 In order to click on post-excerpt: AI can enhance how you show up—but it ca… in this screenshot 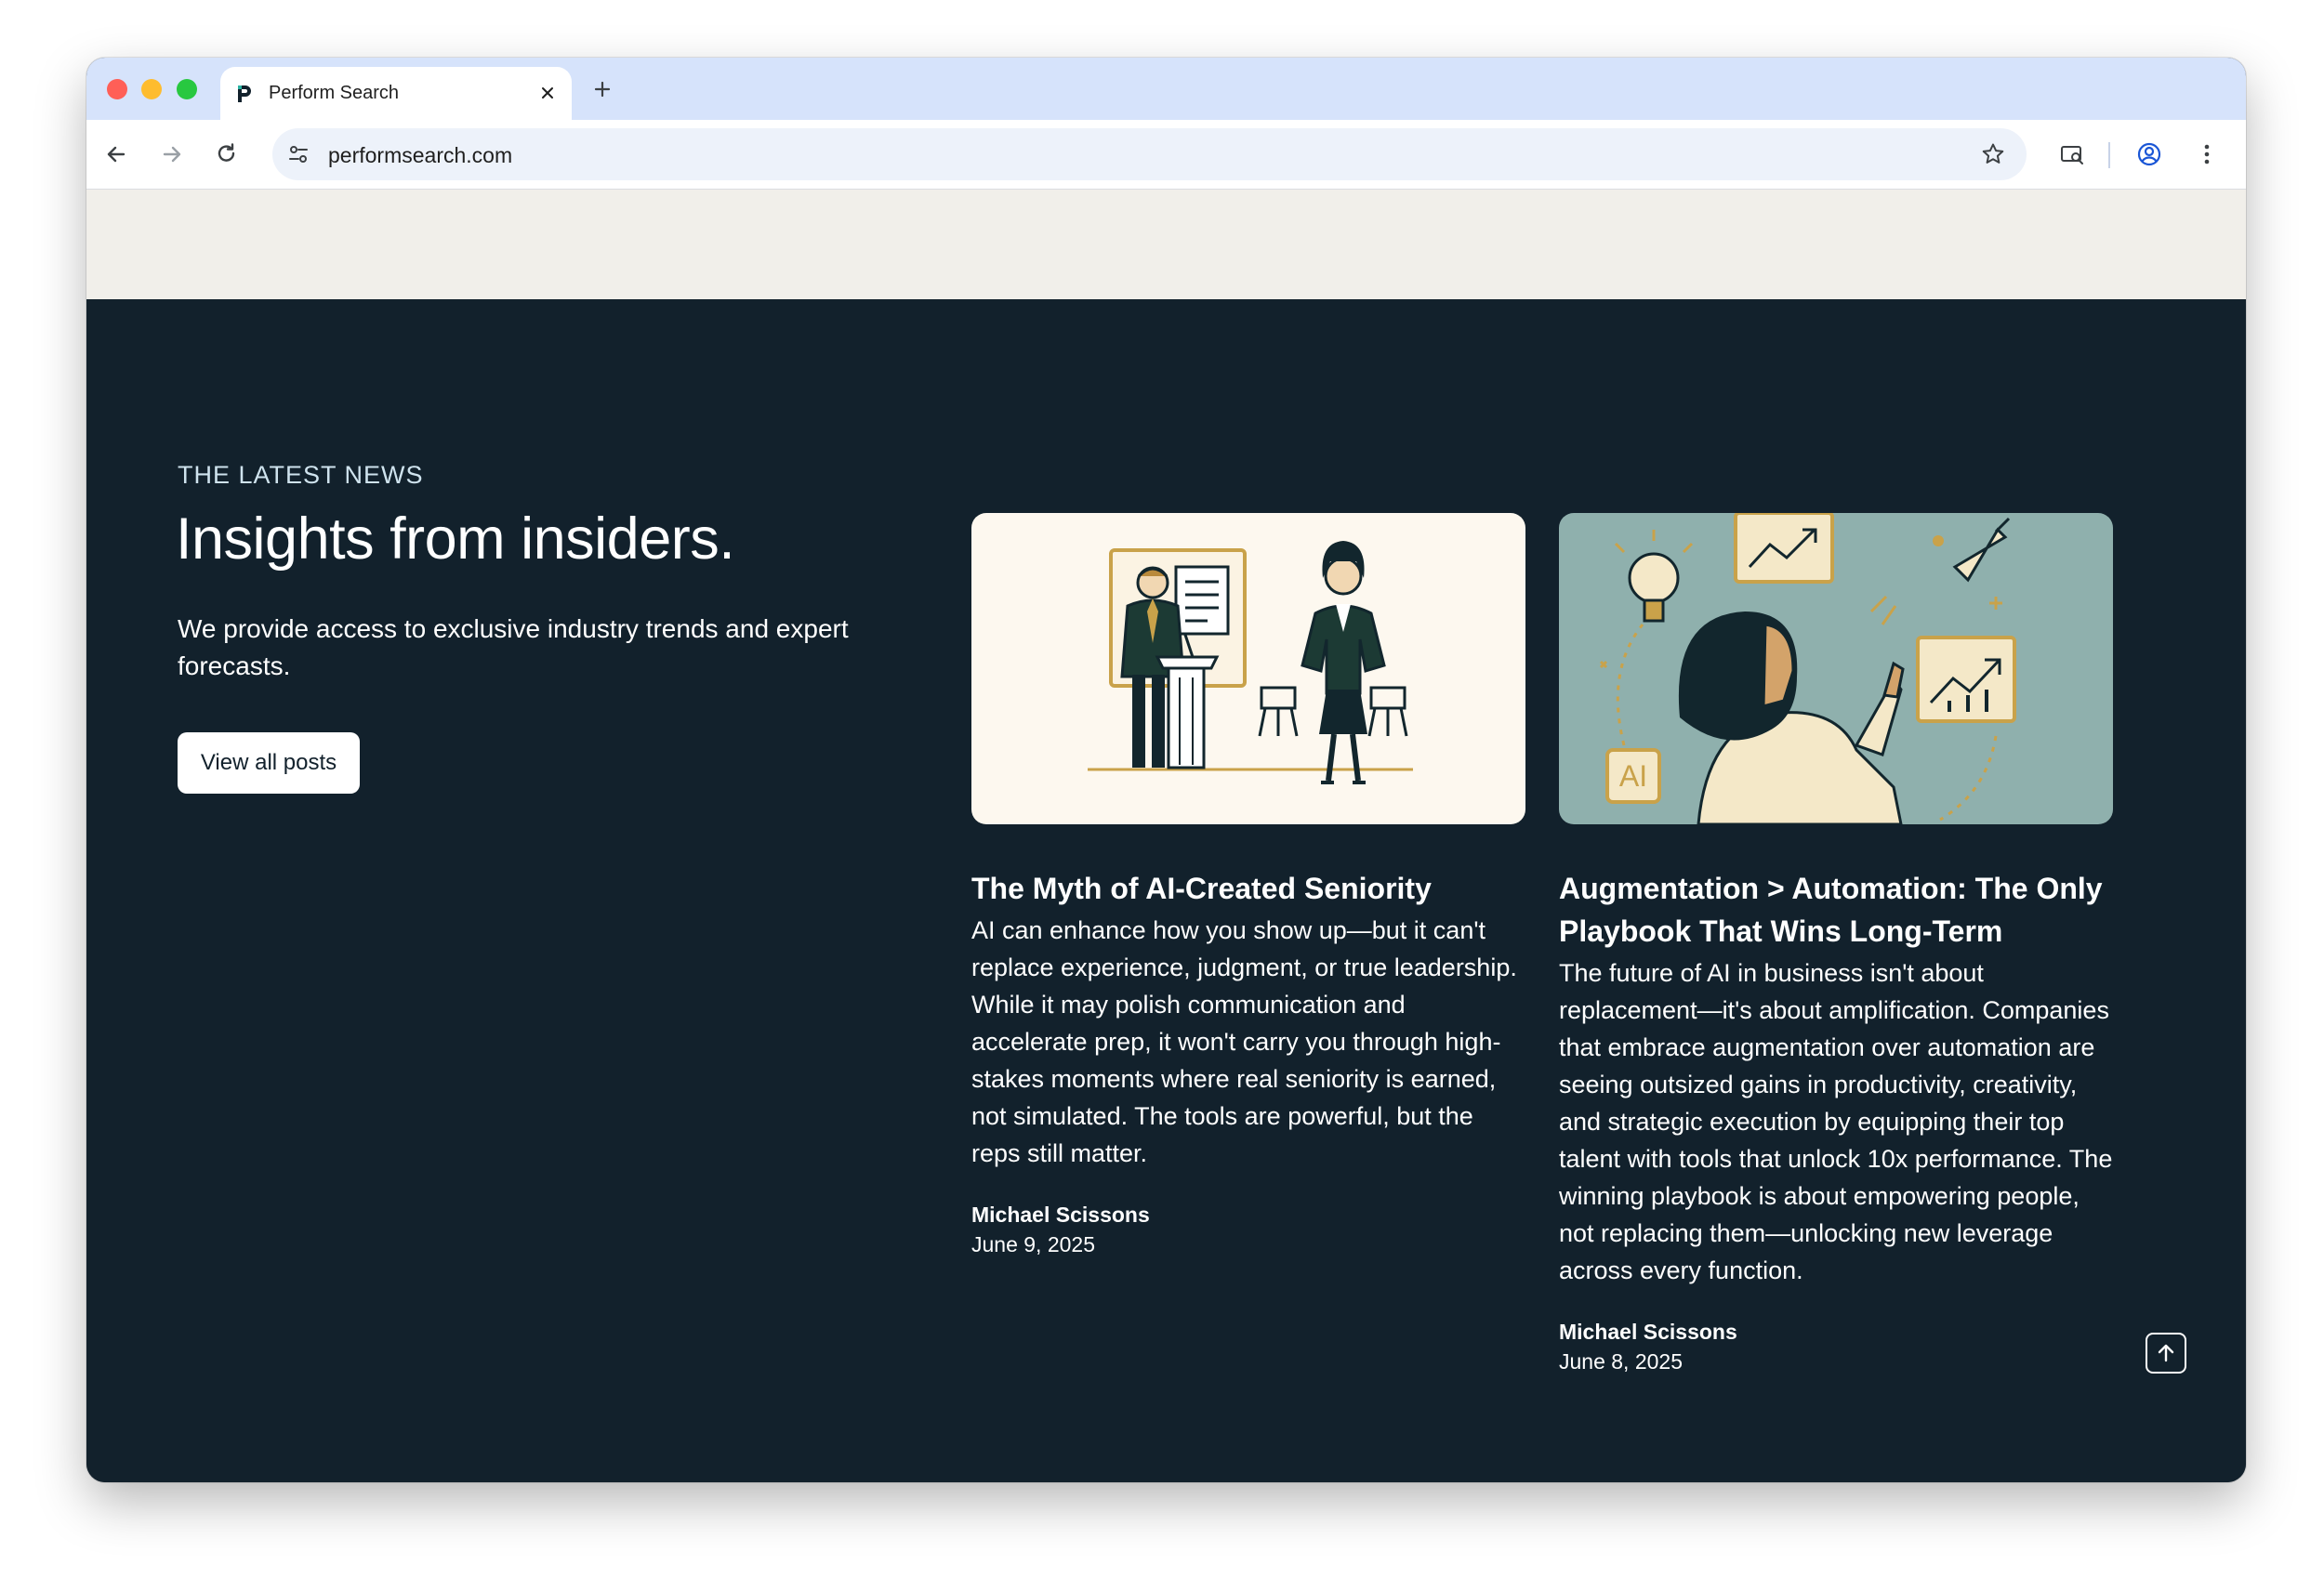, I will do `click(1244, 1041)`.